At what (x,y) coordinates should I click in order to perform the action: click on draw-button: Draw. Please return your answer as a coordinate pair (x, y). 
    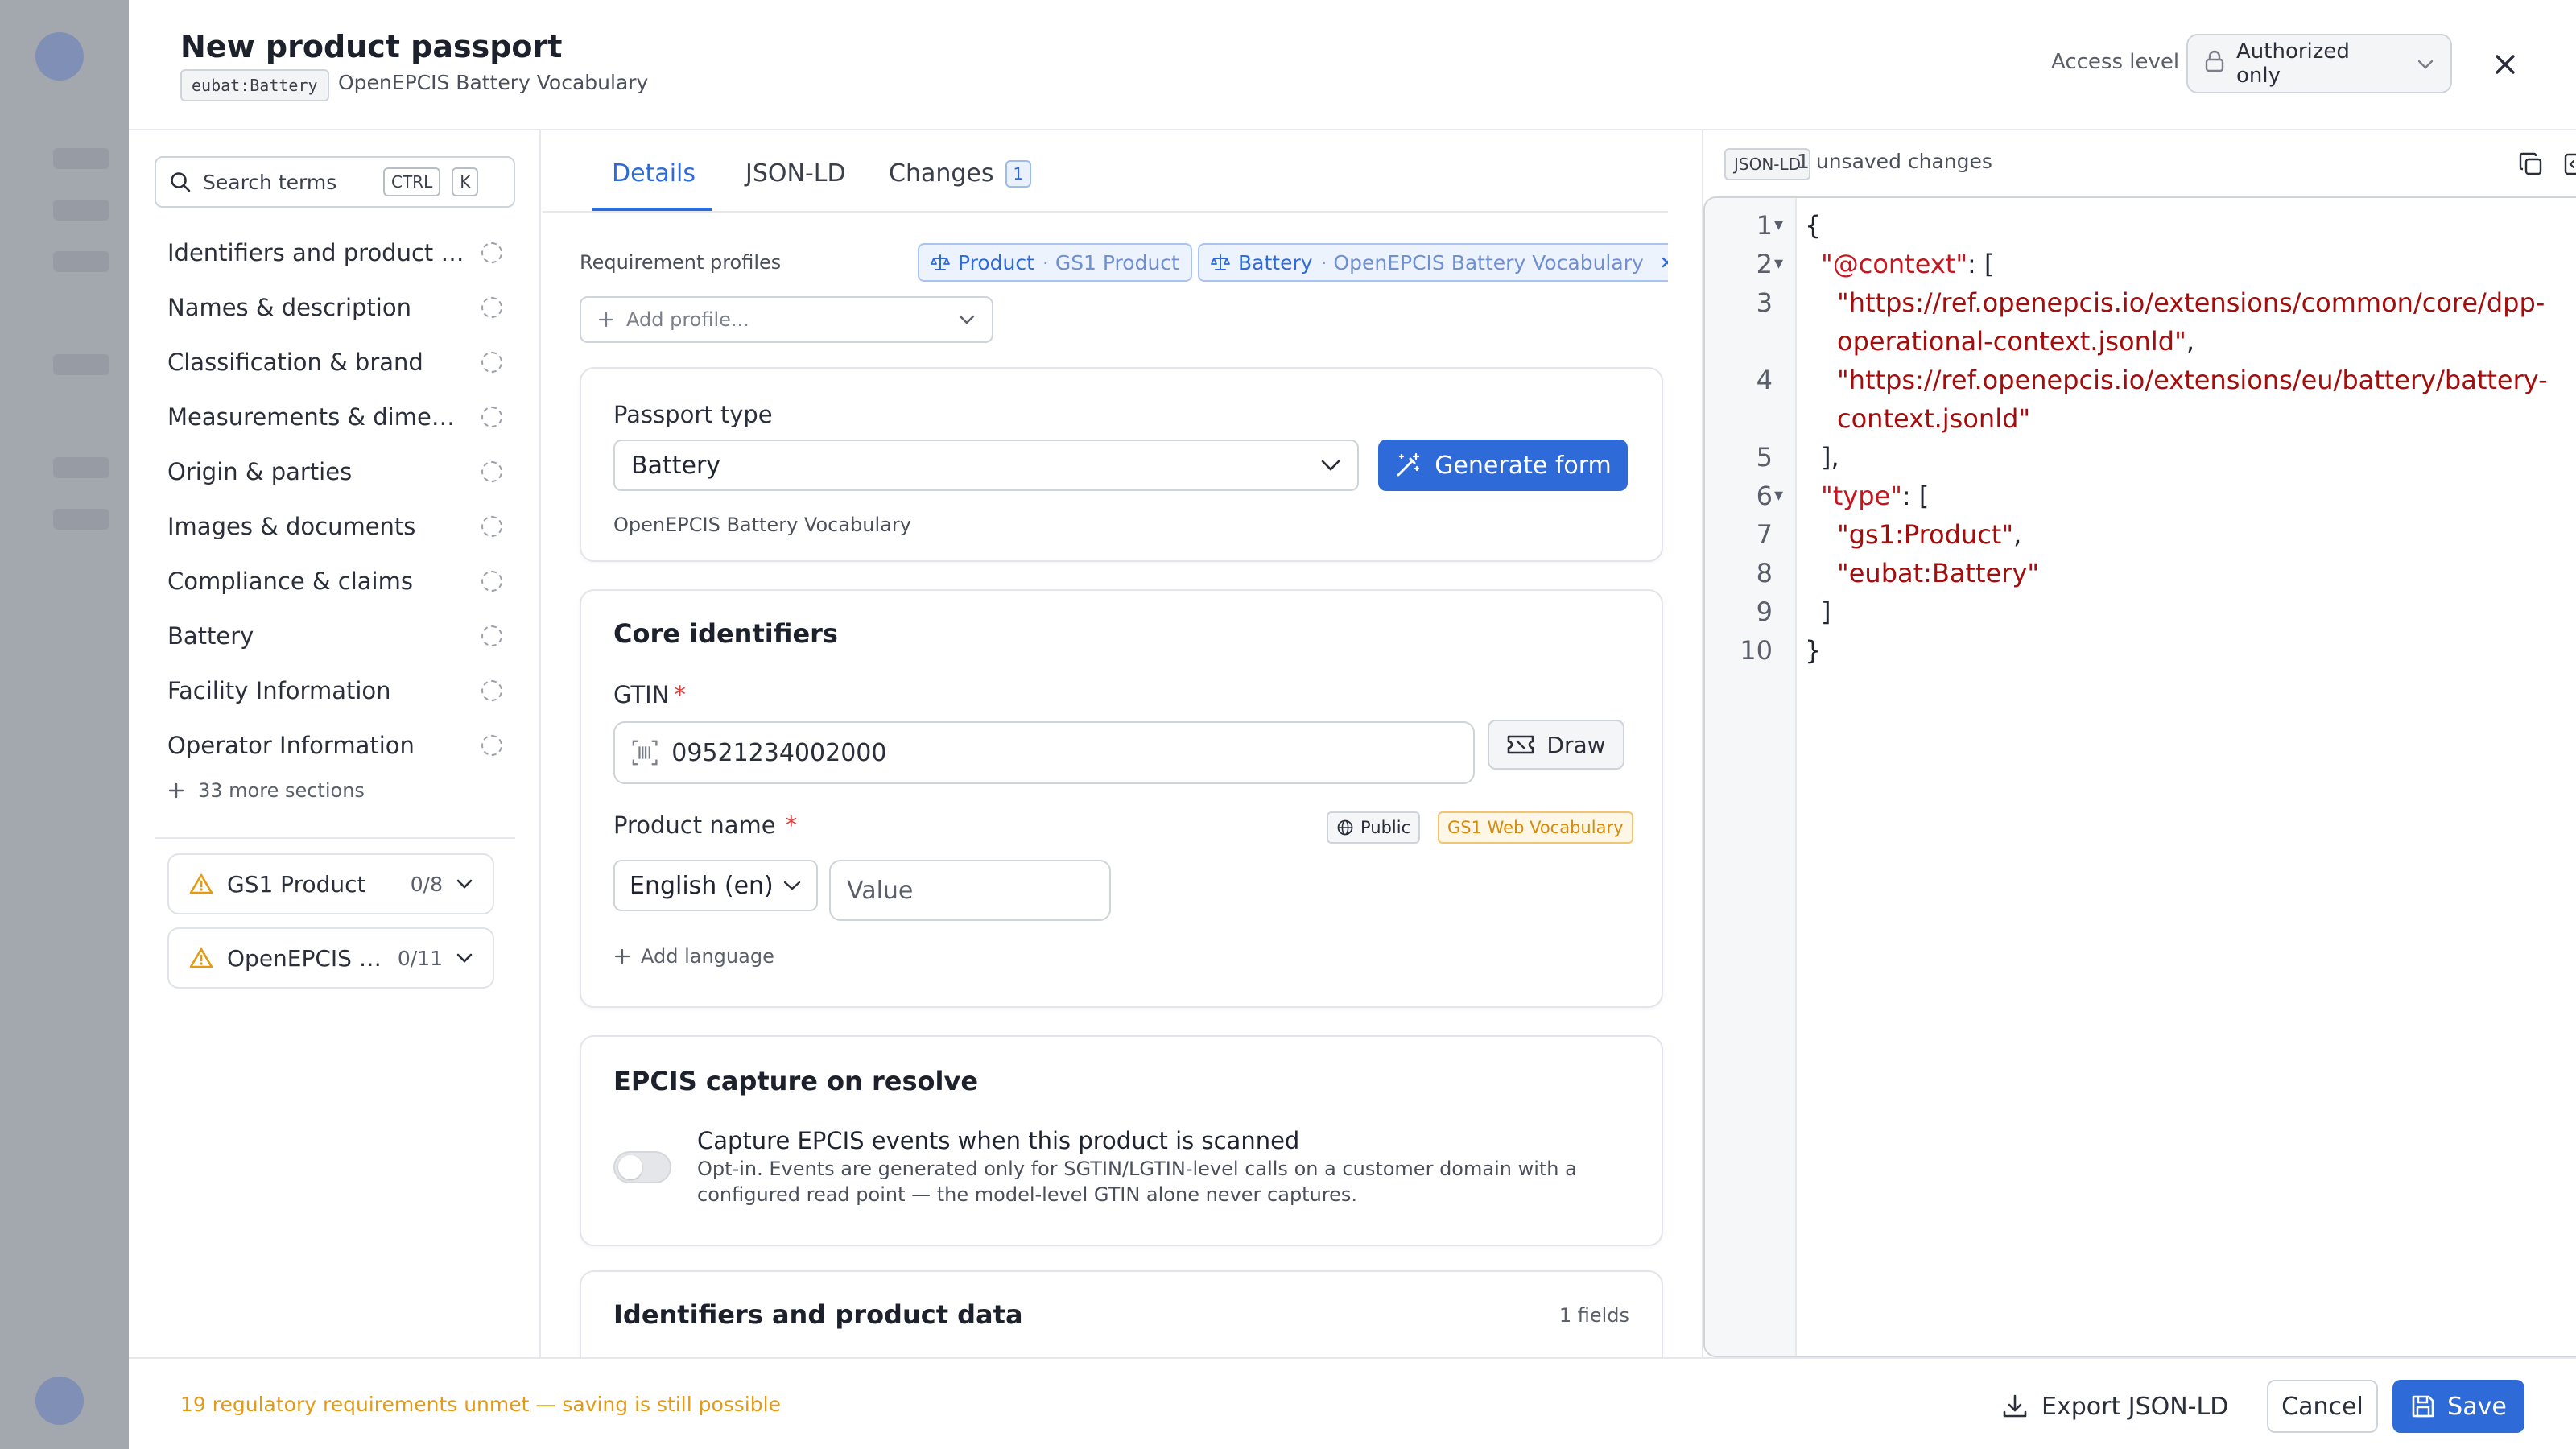
    Looking at the image, I should click on (1556, 745).